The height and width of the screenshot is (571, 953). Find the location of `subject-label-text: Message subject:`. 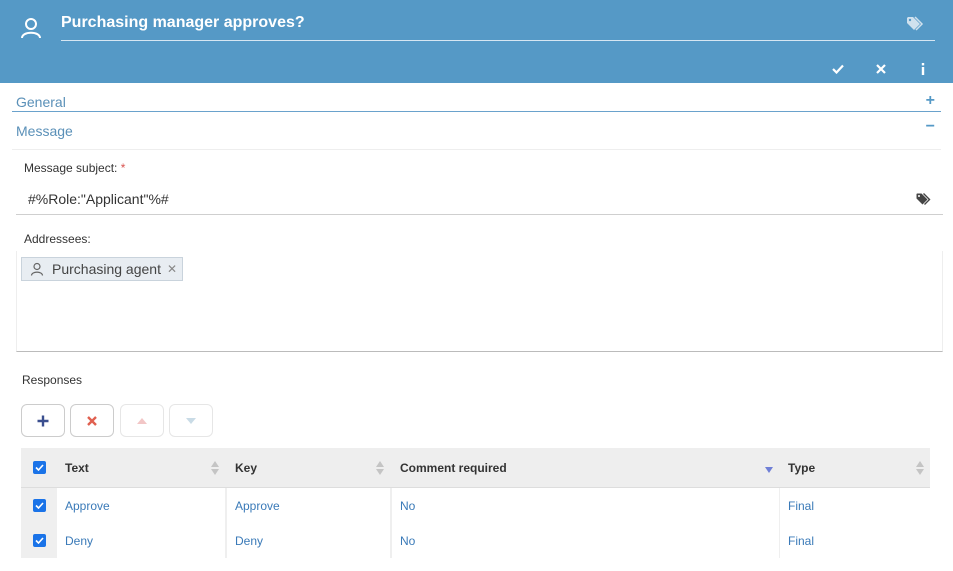

subject-label-text: Message subject: is located at coordinates (71, 168).